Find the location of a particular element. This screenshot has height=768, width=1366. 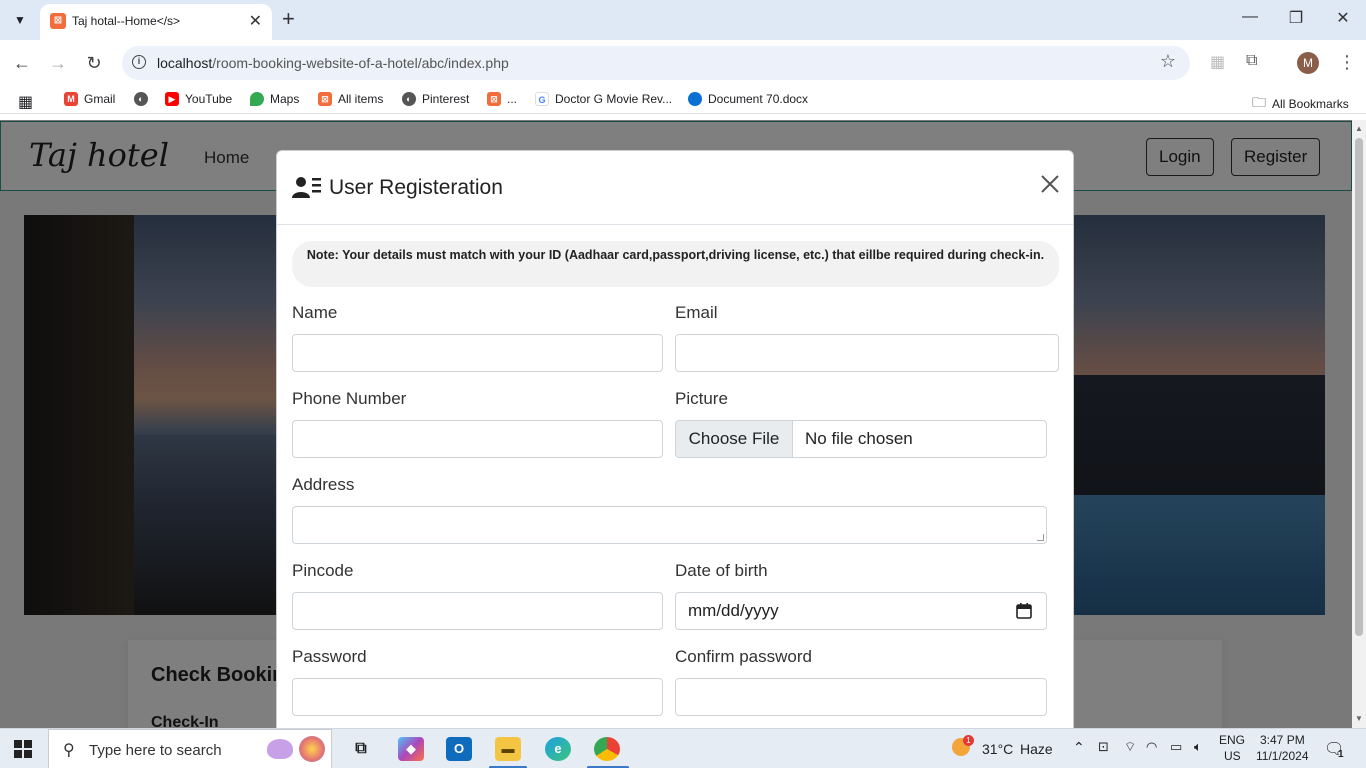

task-view-icon: ⧉ is located at coordinates (361, 749).